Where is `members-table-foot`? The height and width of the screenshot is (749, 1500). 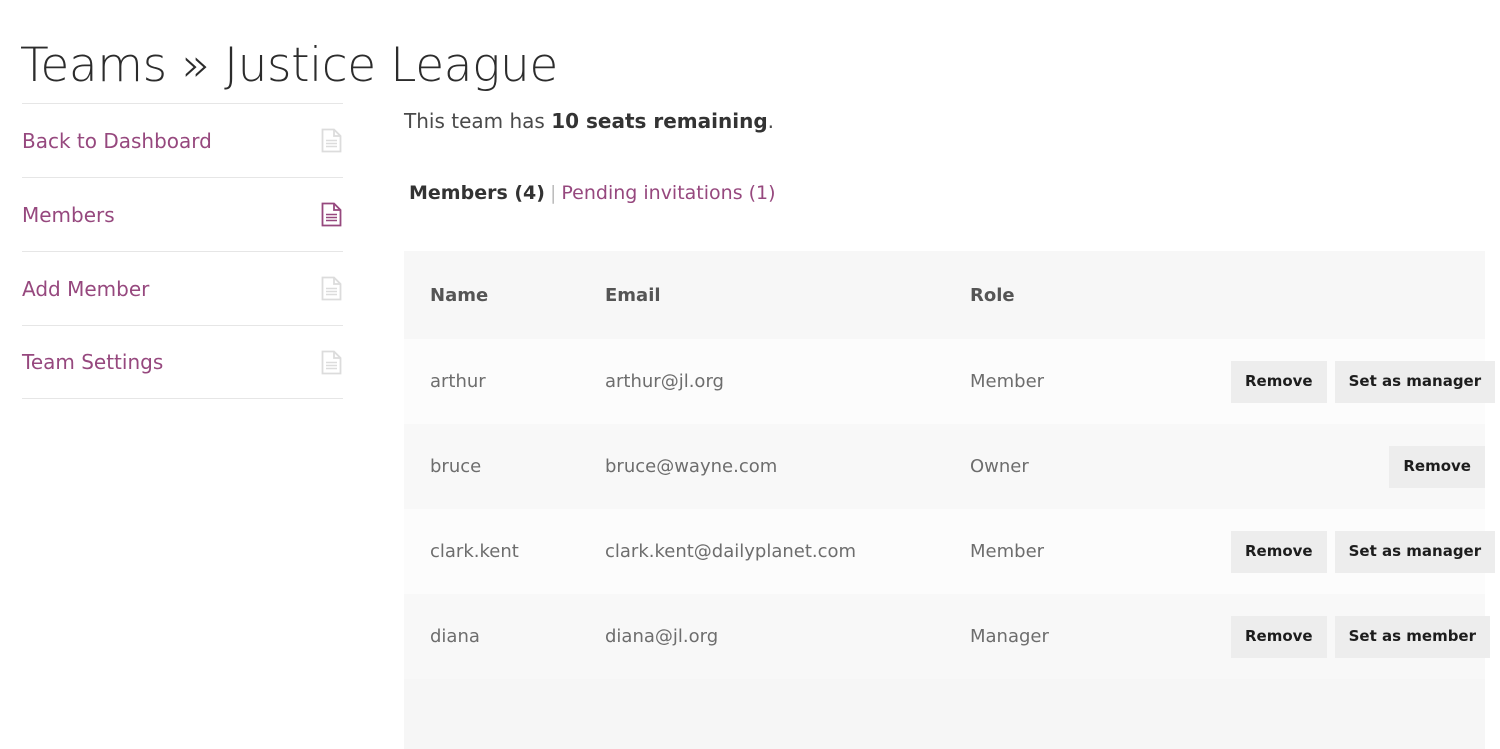
members-table-foot is located at coordinates (944, 714).